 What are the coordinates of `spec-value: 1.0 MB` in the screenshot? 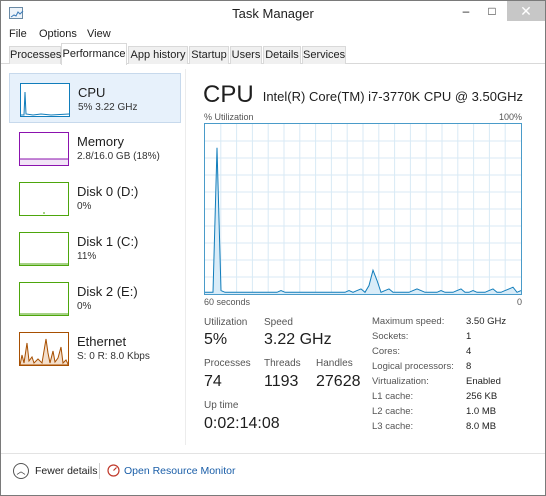 It's located at (481, 411).